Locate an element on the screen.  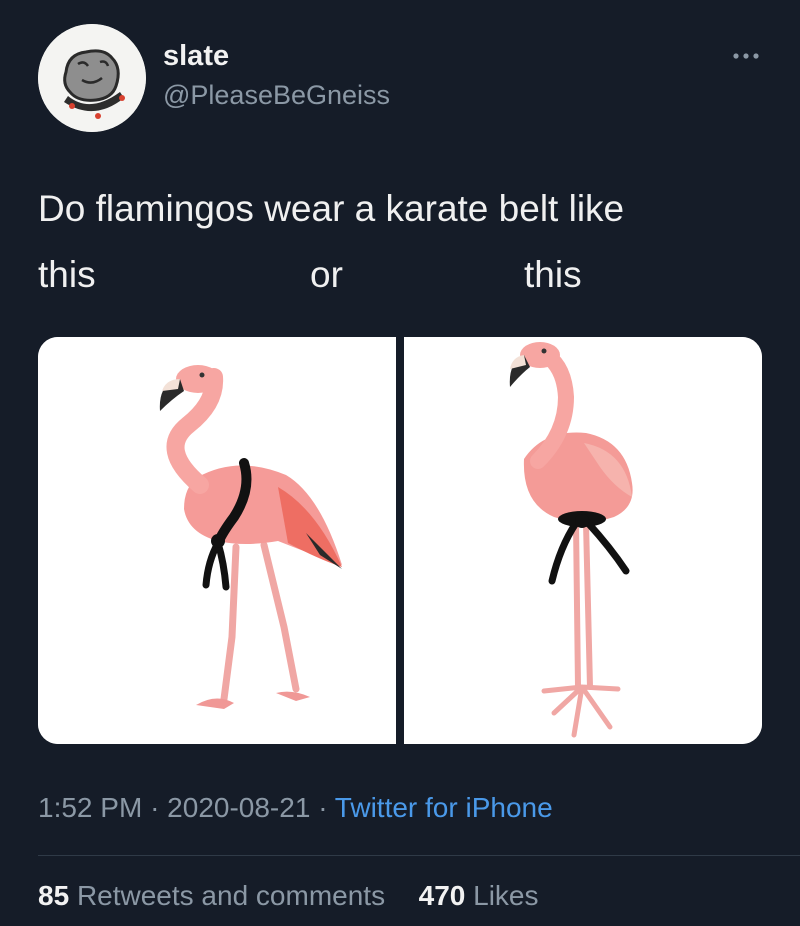
likes-label: Likes is located at coordinates (506, 895).